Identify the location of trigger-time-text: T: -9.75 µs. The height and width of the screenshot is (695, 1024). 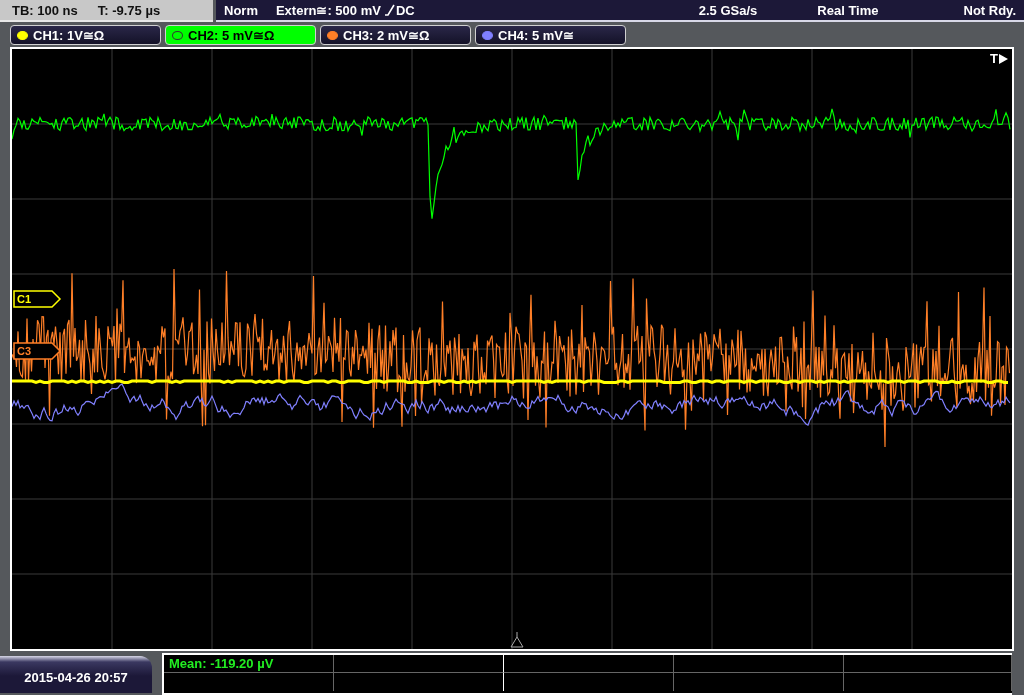
(129, 10).